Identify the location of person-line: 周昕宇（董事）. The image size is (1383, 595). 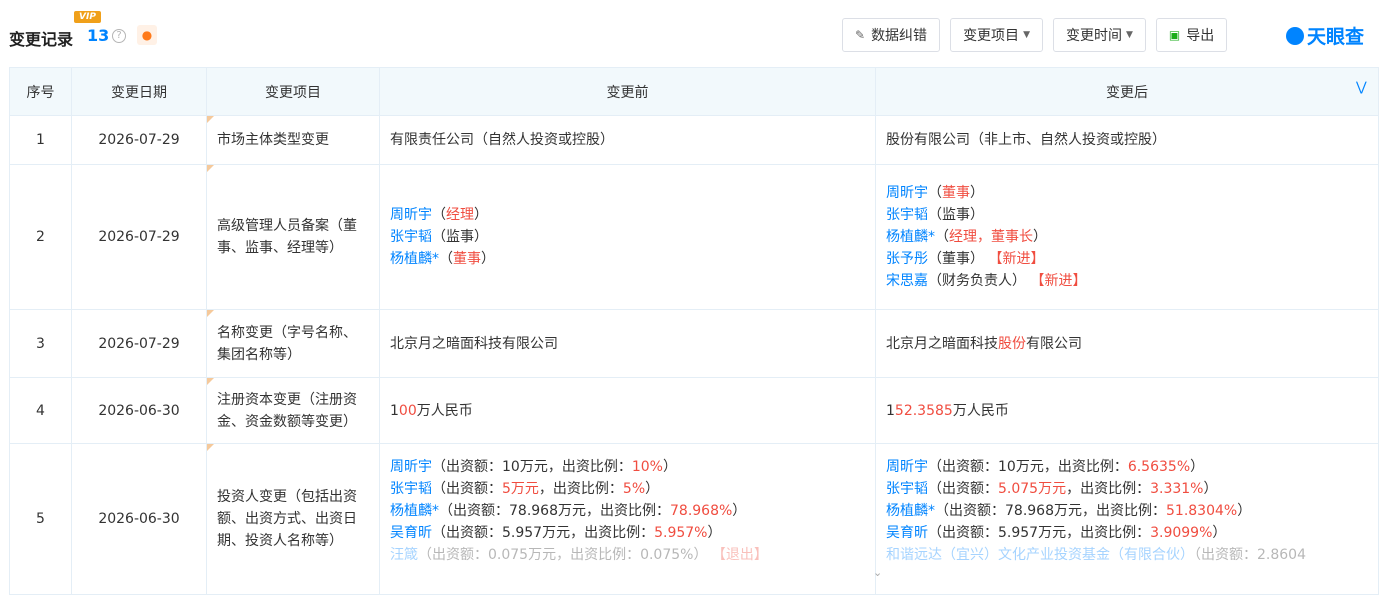
(935, 193).